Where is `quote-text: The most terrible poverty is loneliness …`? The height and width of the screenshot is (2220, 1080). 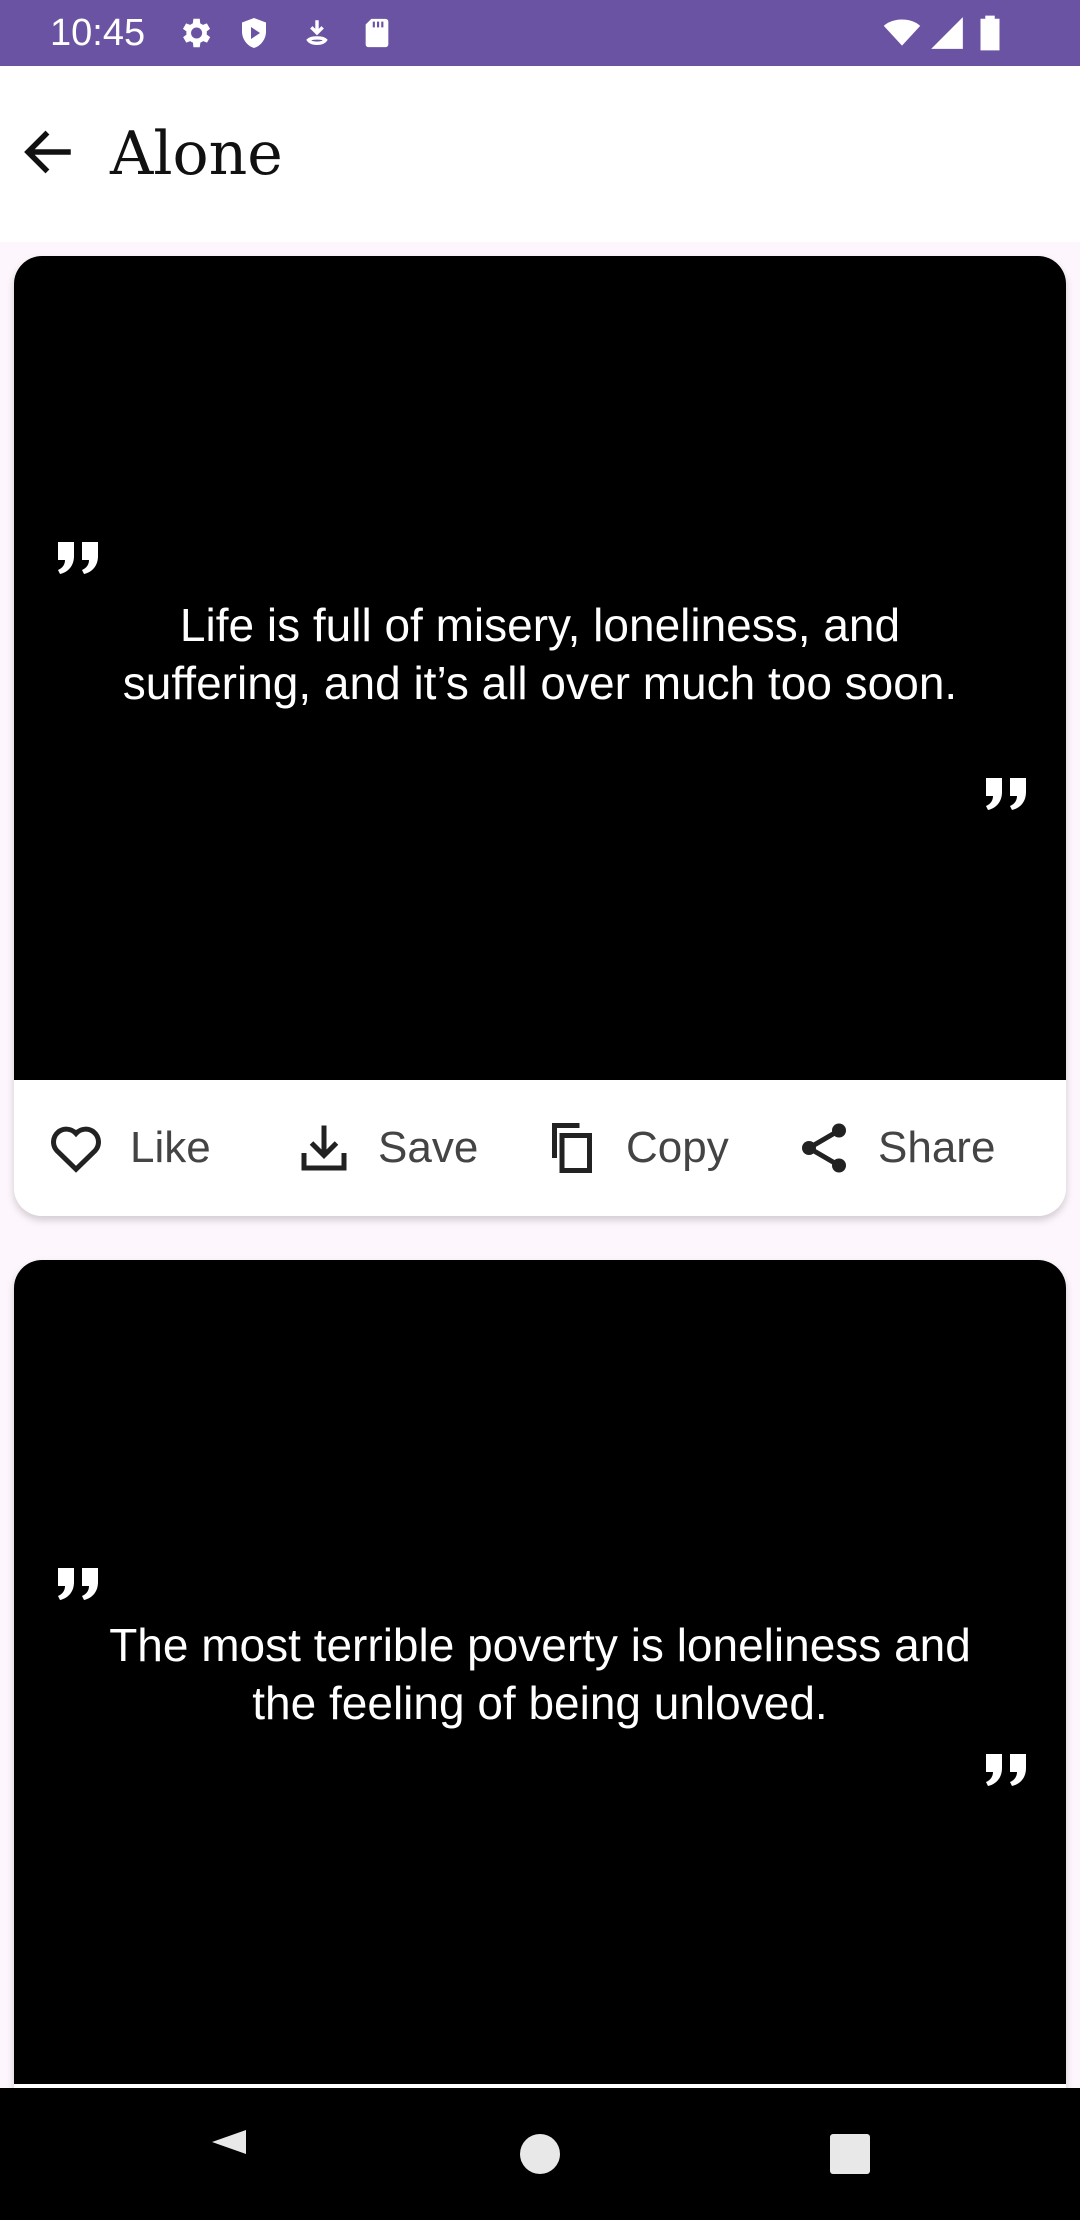 quote-text: The most terrible poverty is loneliness … is located at coordinates (540, 1674).